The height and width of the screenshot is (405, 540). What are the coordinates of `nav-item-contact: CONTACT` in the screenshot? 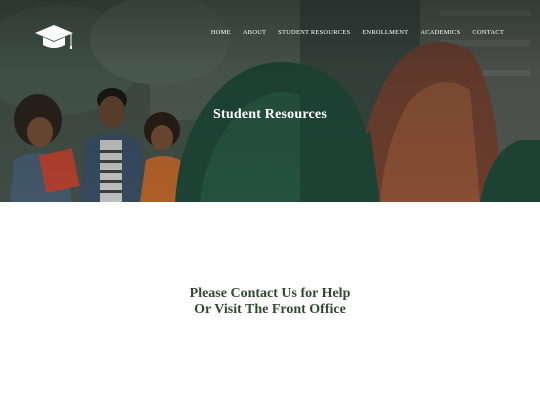 It's located at (488, 32).